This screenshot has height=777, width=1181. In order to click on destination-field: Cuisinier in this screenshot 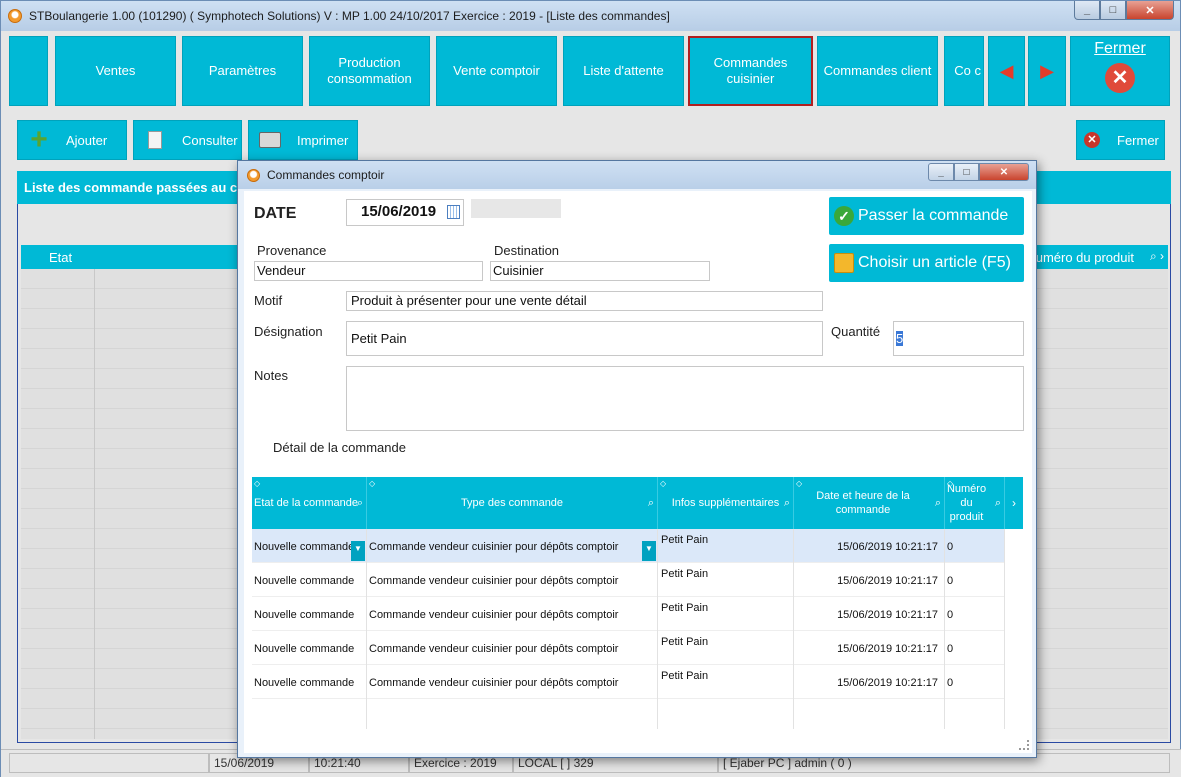, I will do `click(600, 271)`.